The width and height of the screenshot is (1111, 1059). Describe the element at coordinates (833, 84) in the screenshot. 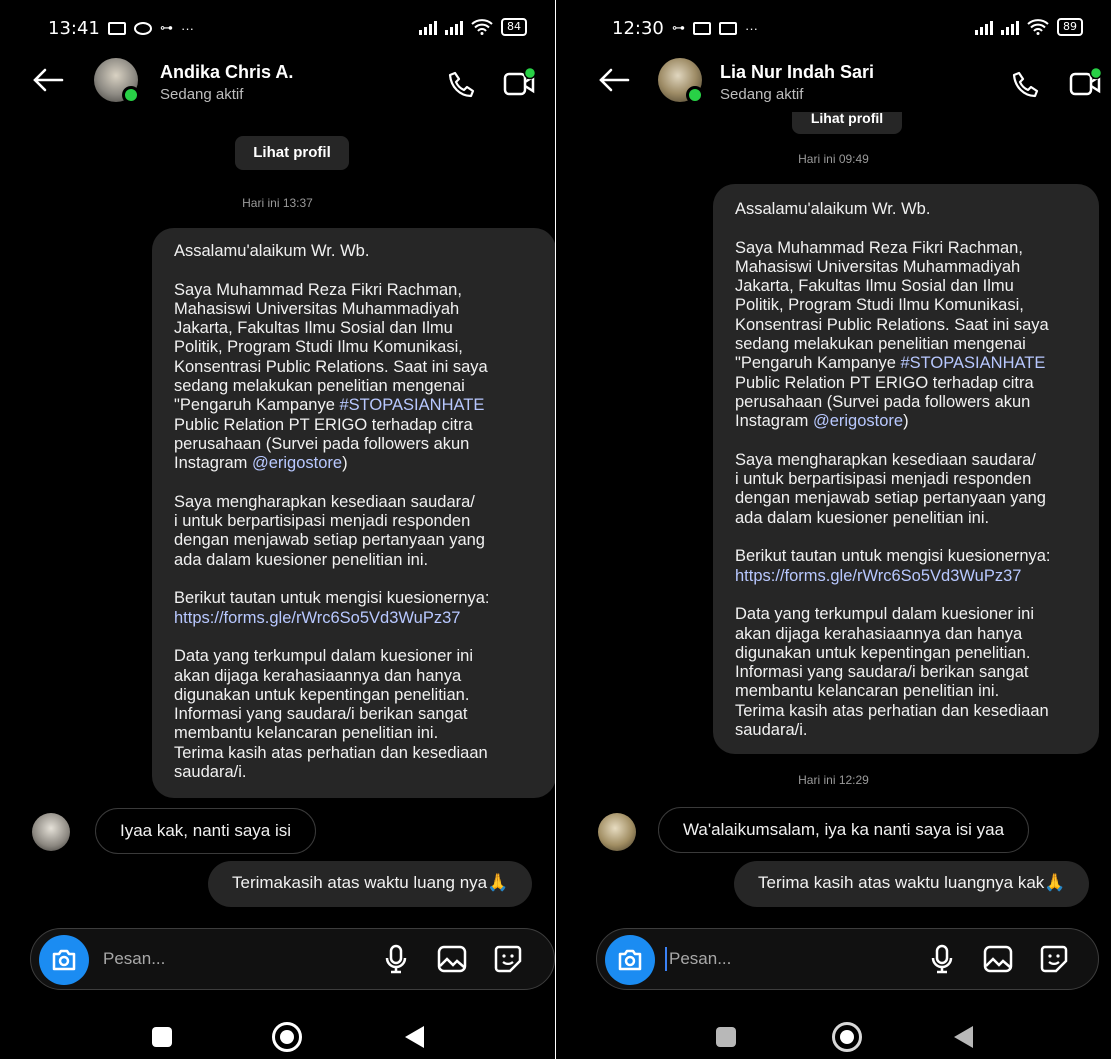

I see `chat-header: Lia Nur Indah Sari Sedang aktif` at that location.